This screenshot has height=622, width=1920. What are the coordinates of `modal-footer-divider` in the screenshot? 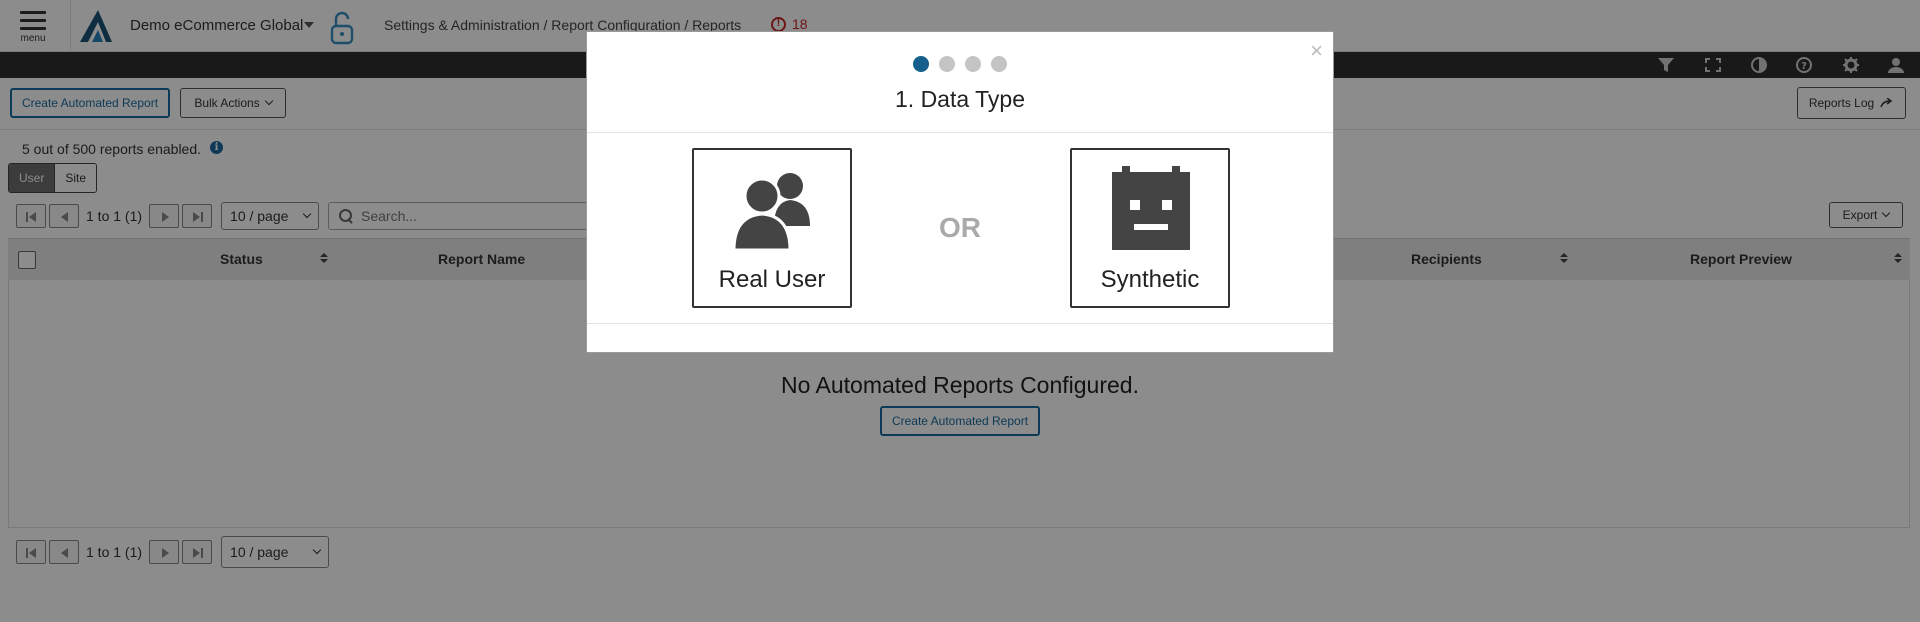 It's located at (960, 323).